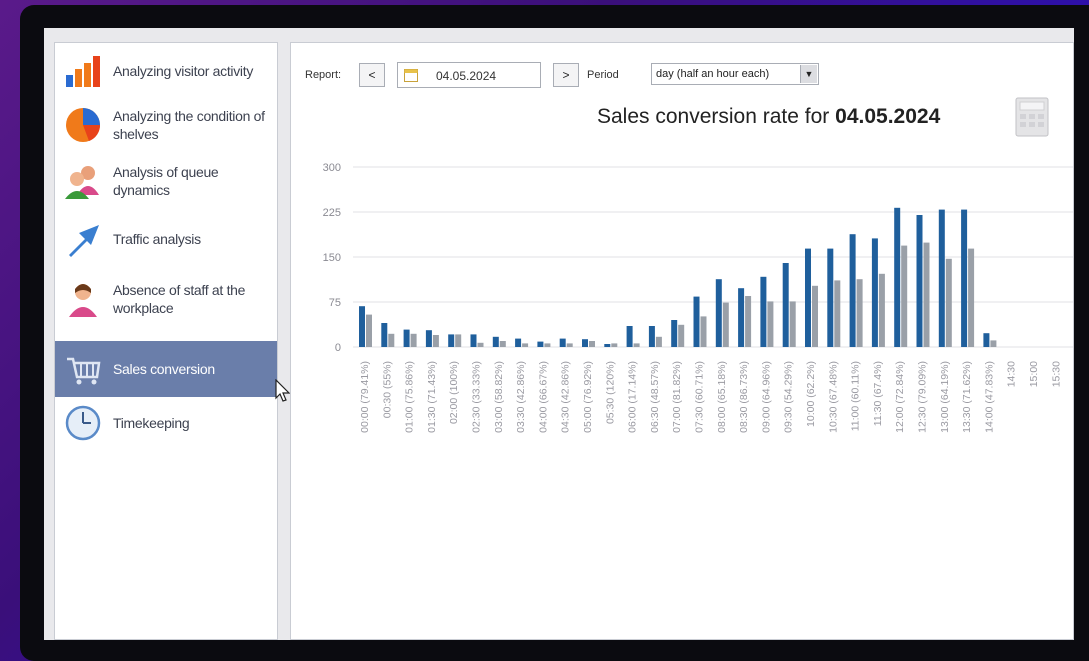 This screenshot has height=661, width=1089. I want to click on x-tick-label: 06:00 (17.14%), so click(633, 397).